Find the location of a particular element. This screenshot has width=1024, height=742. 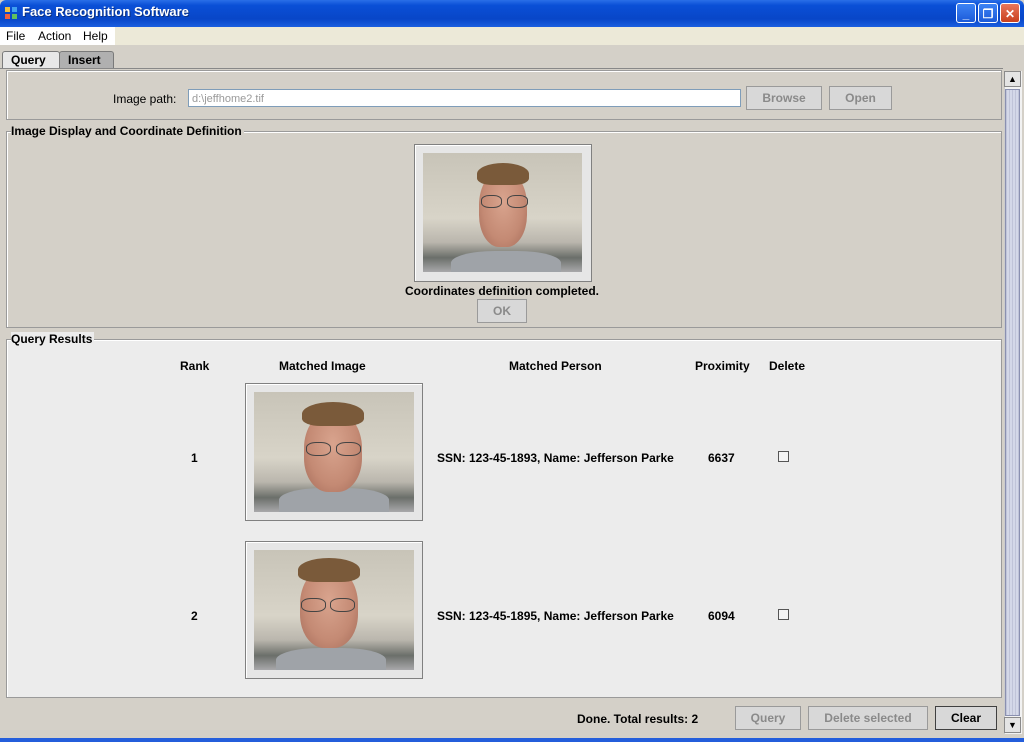

header-matched-image: Matched Image is located at coordinates (322, 366).